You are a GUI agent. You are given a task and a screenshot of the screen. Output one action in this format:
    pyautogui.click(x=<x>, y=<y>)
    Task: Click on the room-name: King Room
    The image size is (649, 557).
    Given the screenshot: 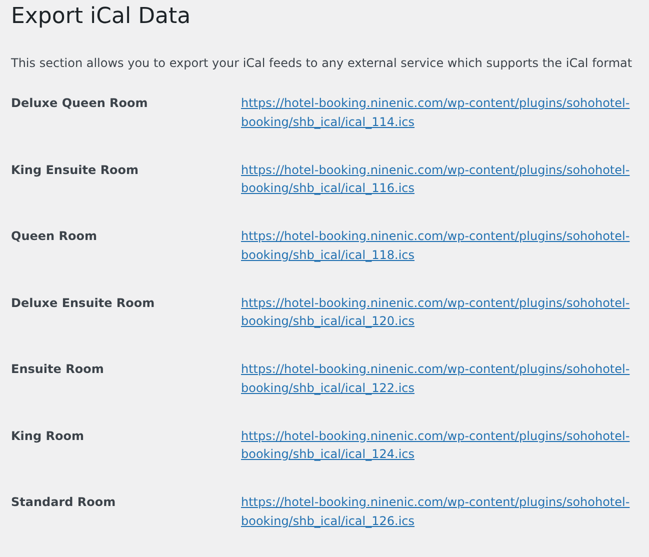 What is the action you would take?
    pyautogui.click(x=47, y=436)
    